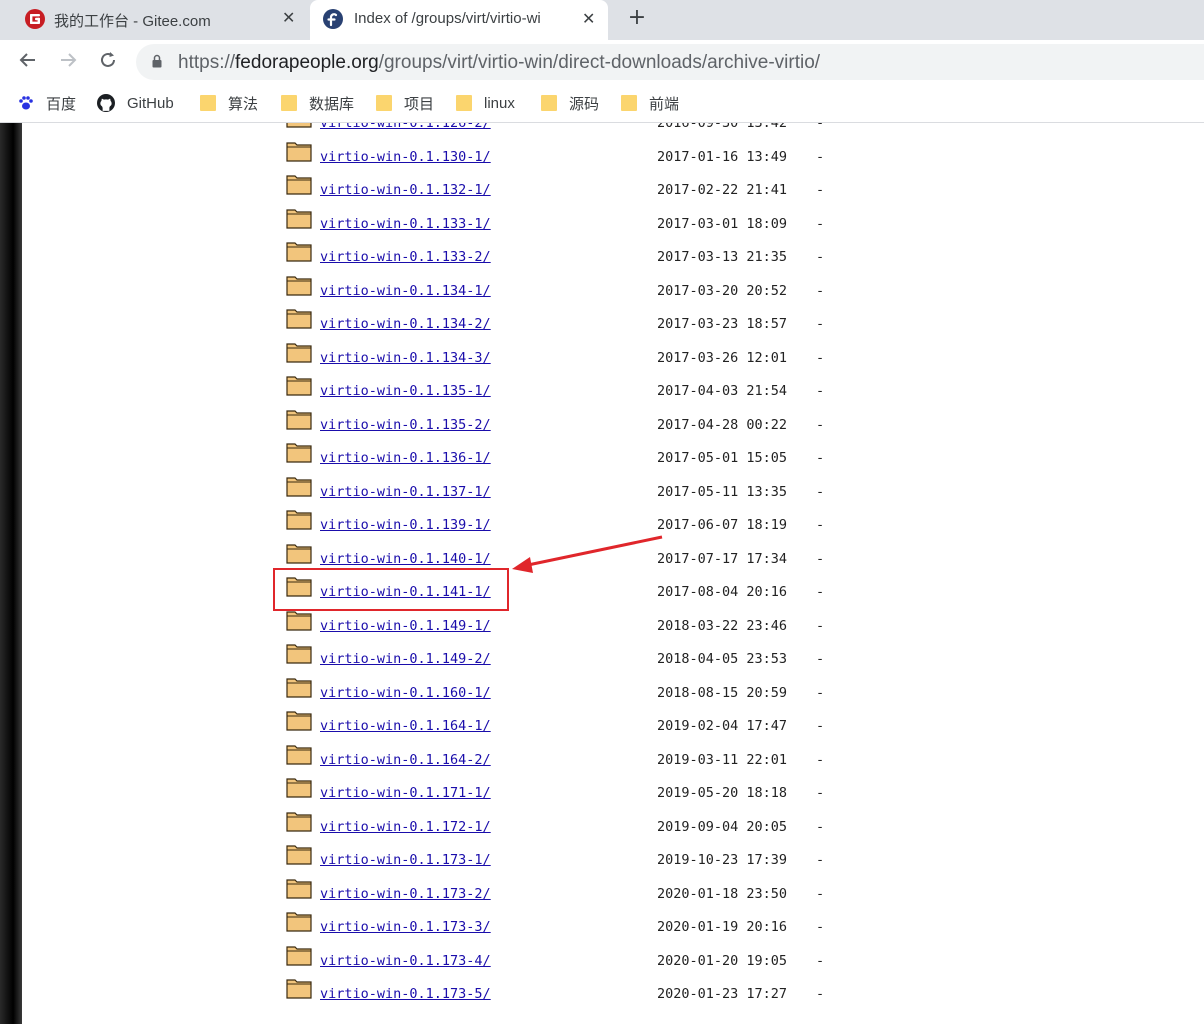  I want to click on github-icon, so click(106, 103).